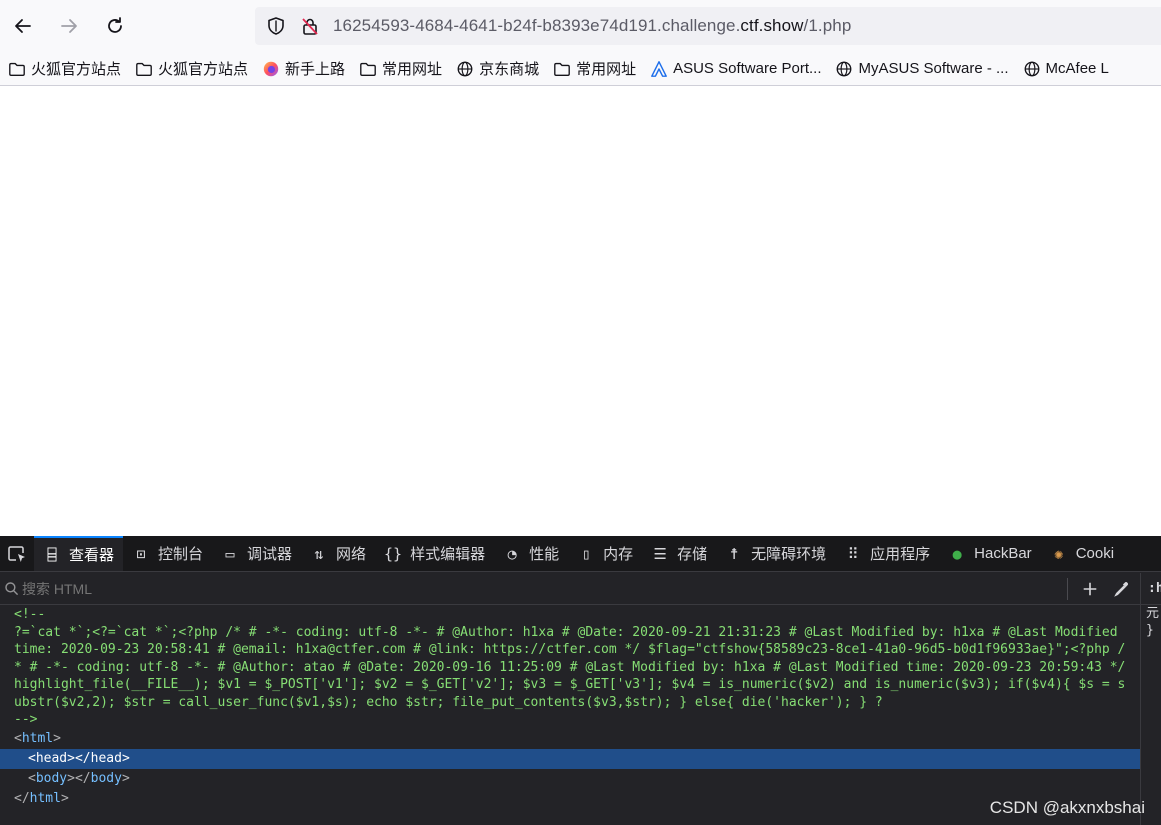 The height and width of the screenshot is (825, 1161). What do you see at coordinates (1059, 553) in the screenshot?
I see `cookie-icon: ✺` at bounding box center [1059, 553].